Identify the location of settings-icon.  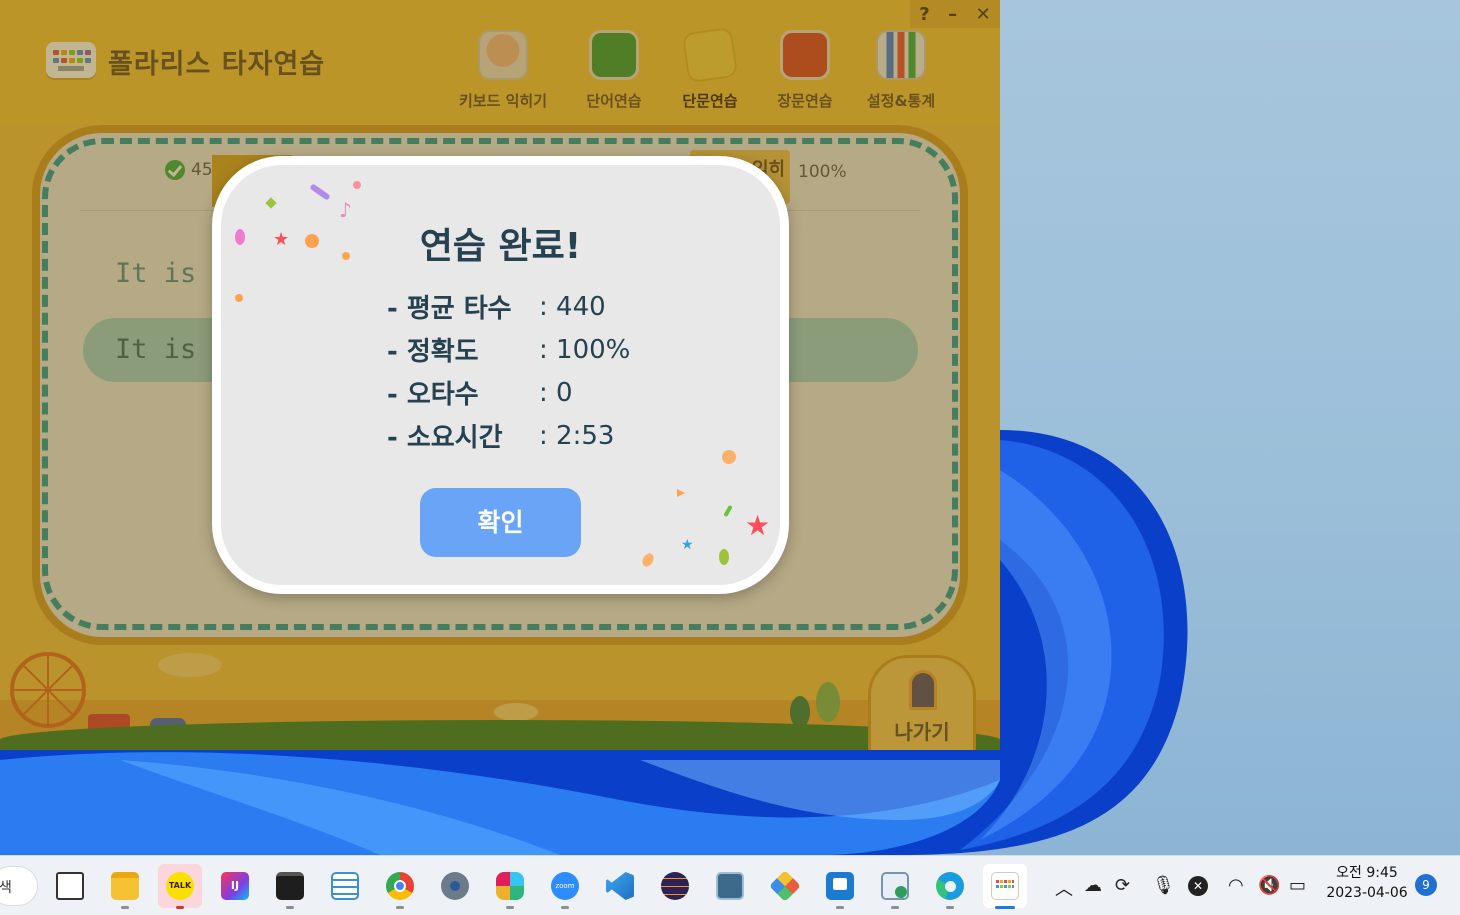
(455, 886).